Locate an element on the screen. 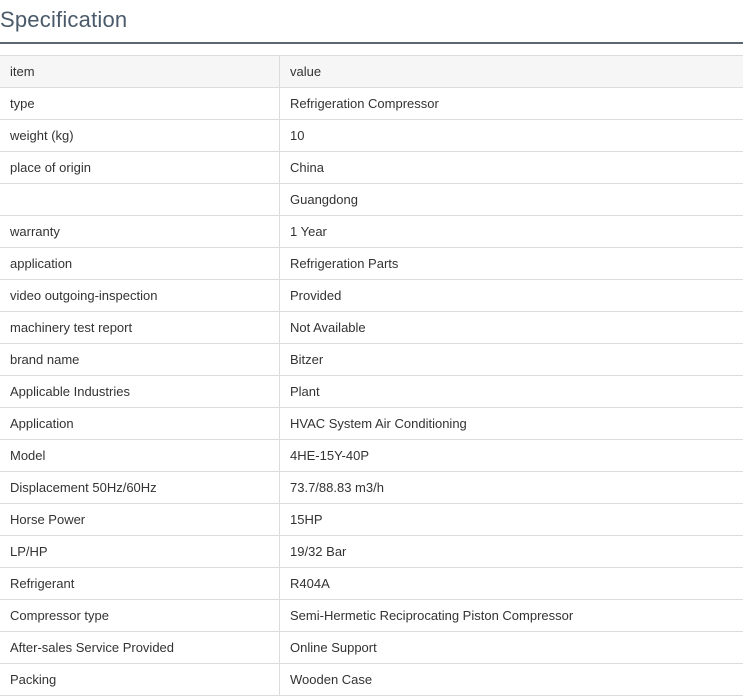  table-row: Applicable Industries Plant is located at coordinates (371, 391).